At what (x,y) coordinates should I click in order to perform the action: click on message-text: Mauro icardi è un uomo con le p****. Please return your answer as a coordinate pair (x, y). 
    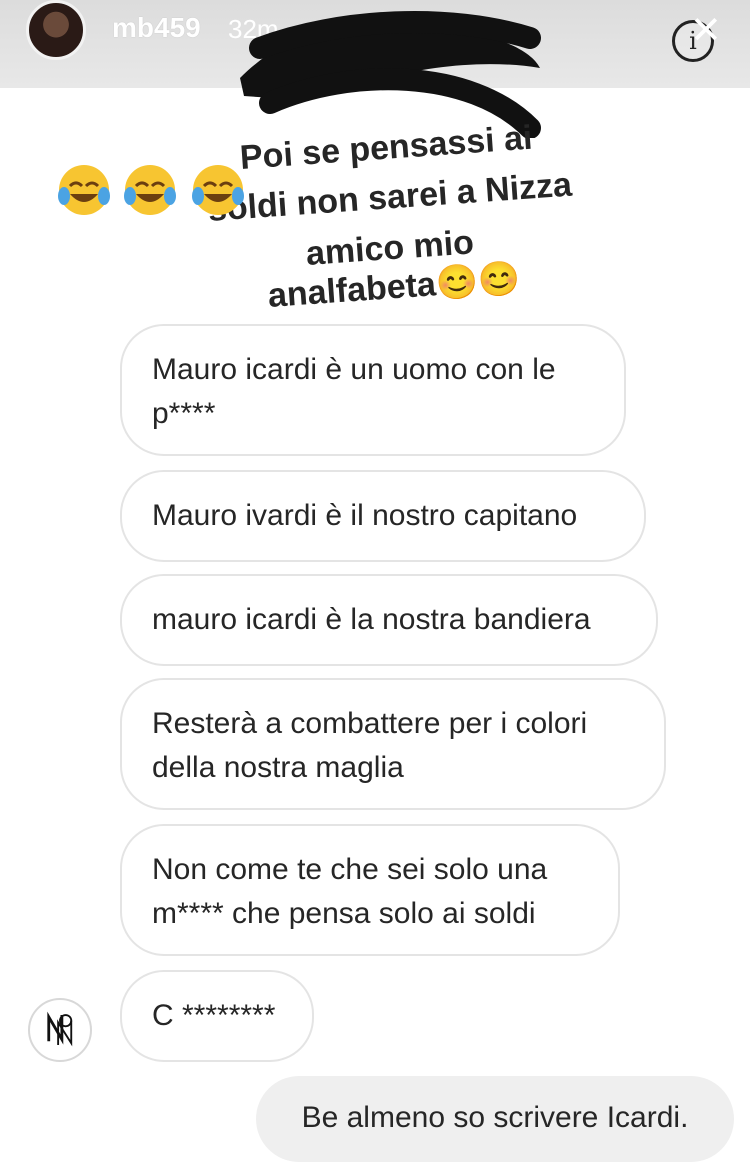
    Looking at the image, I should click on (354, 391).